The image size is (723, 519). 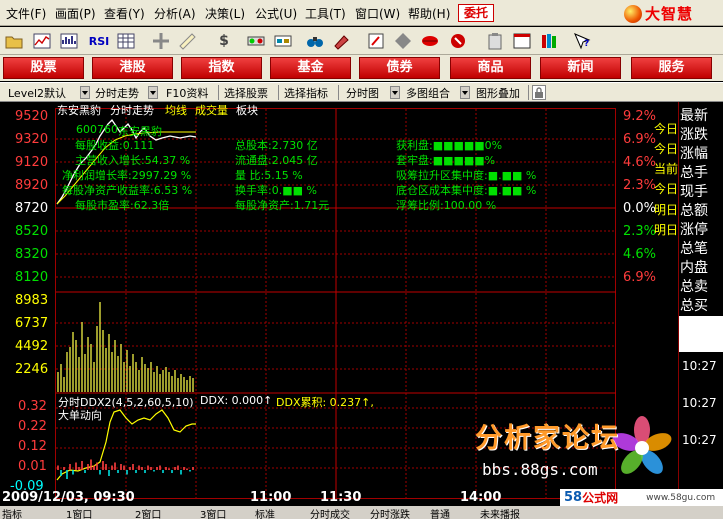 What do you see at coordinates (522, 41) in the screenshot?
I see `window-layout-icon` at bounding box center [522, 41].